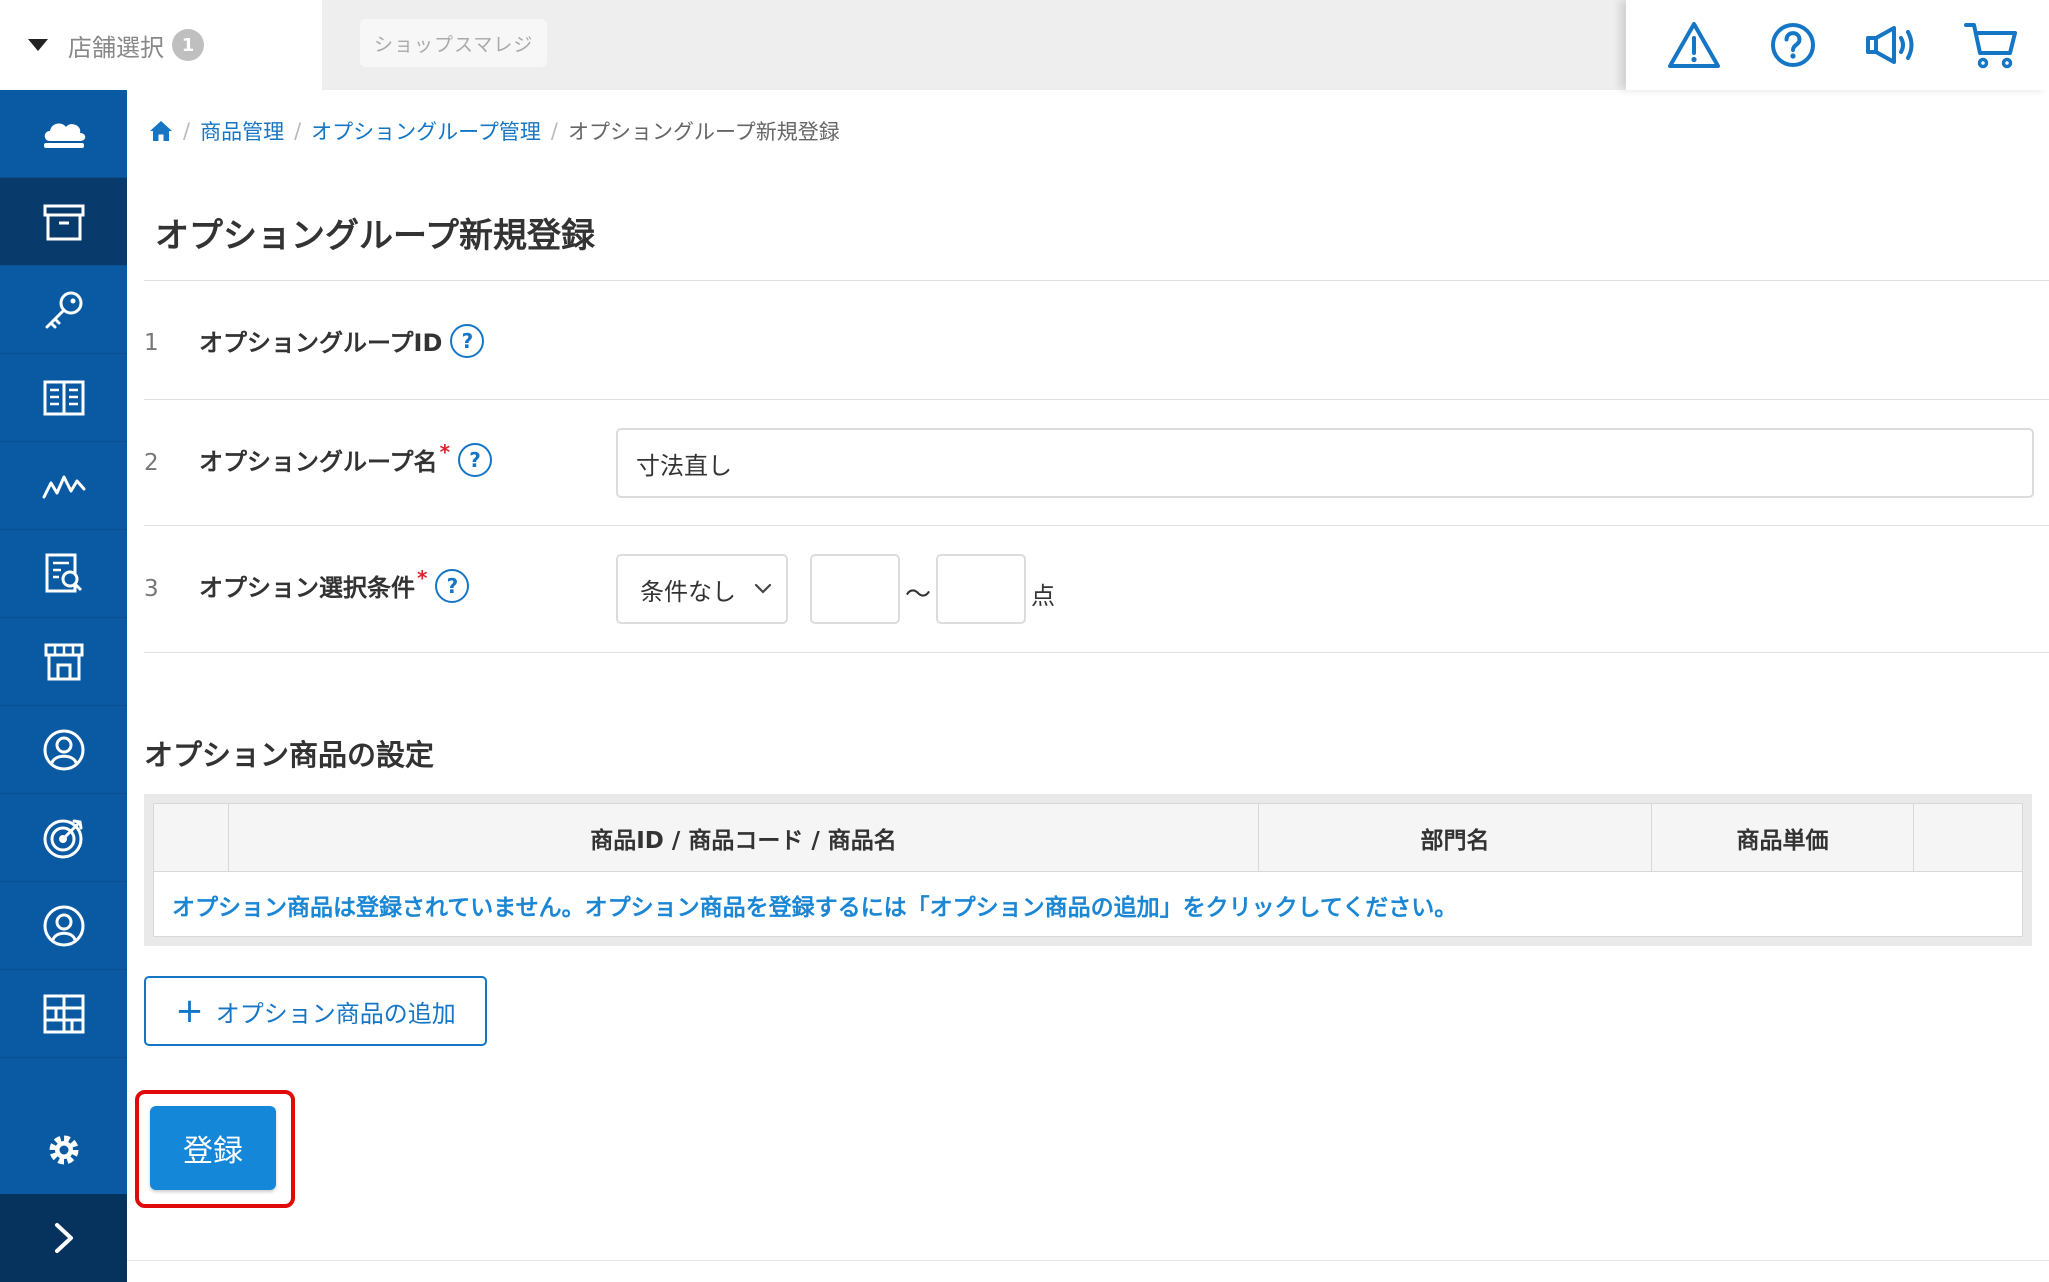  What do you see at coordinates (1991, 45) in the screenshot?
I see `cart-icon` at bounding box center [1991, 45].